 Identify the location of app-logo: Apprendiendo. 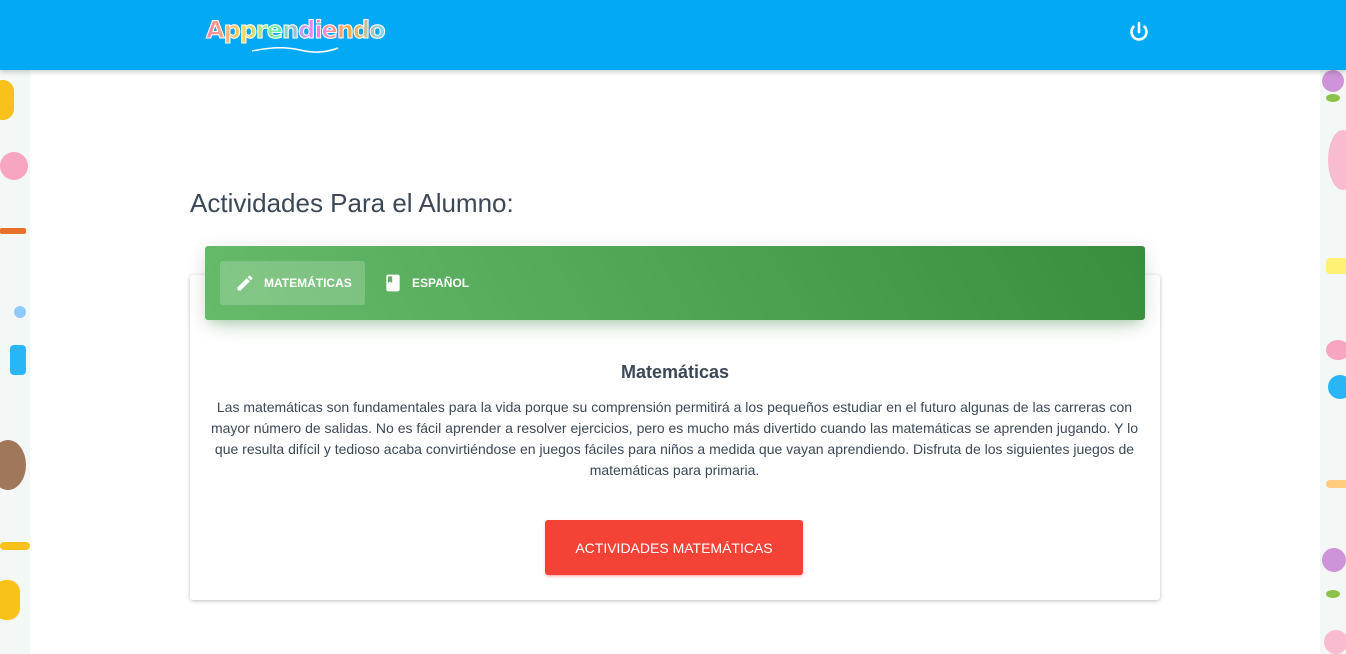
(296, 36).